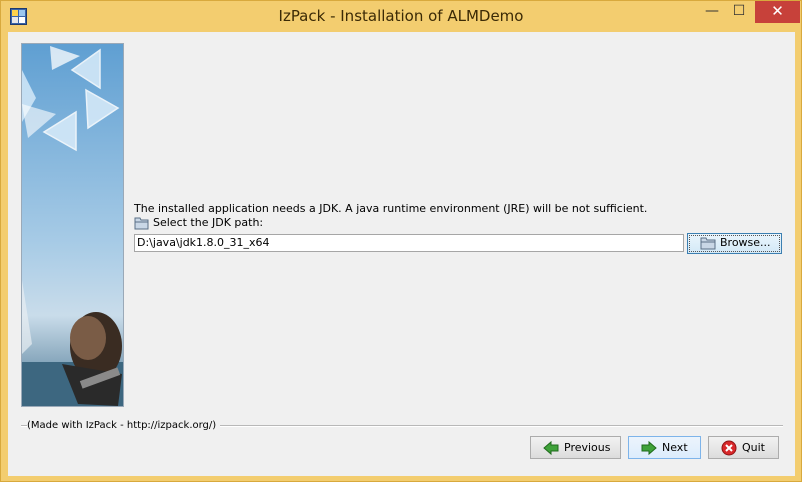 This screenshot has height=482, width=802. I want to click on previous-button: Previous, so click(575, 447).